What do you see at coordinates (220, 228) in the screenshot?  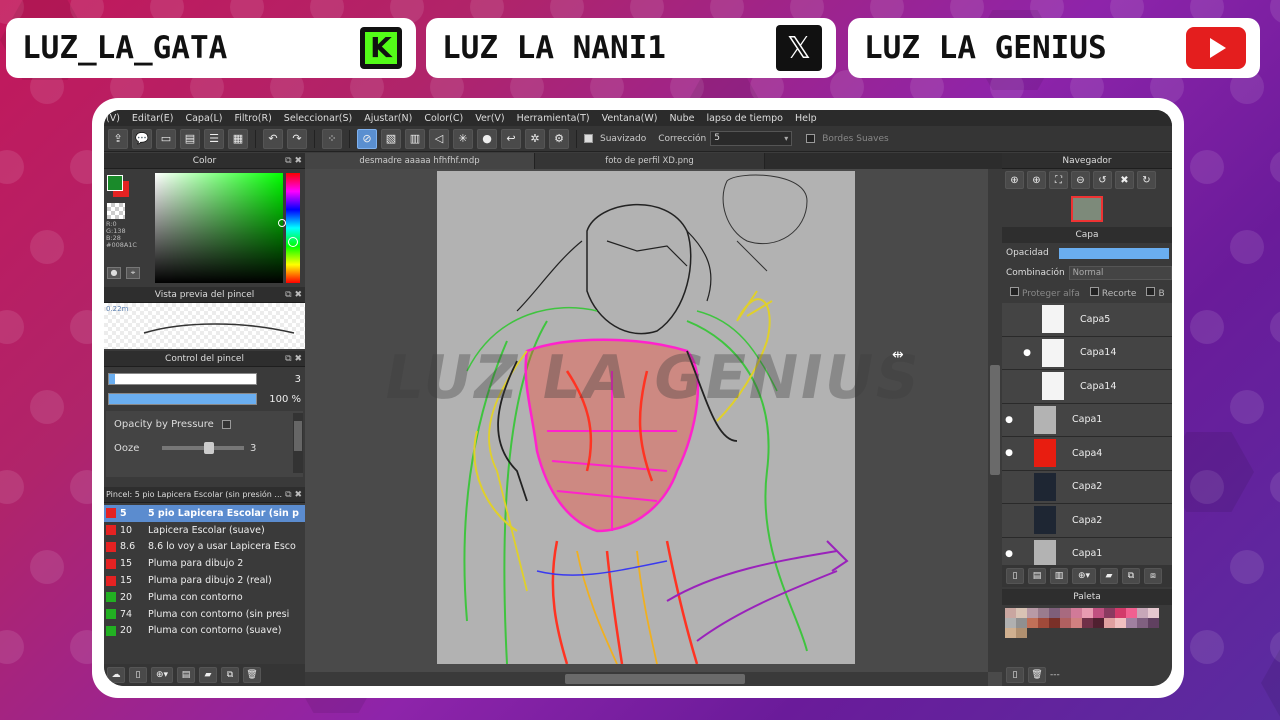 I see `saturation-value-picker` at bounding box center [220, 228].